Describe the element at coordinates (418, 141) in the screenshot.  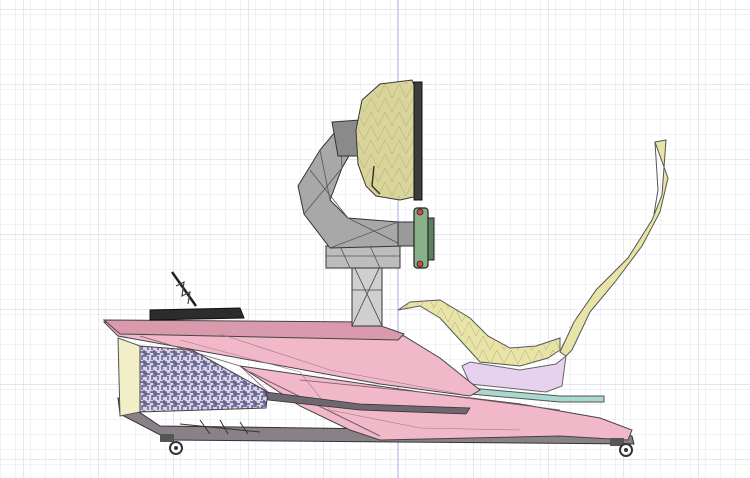
I see `monitor-screen-edge` at that location.